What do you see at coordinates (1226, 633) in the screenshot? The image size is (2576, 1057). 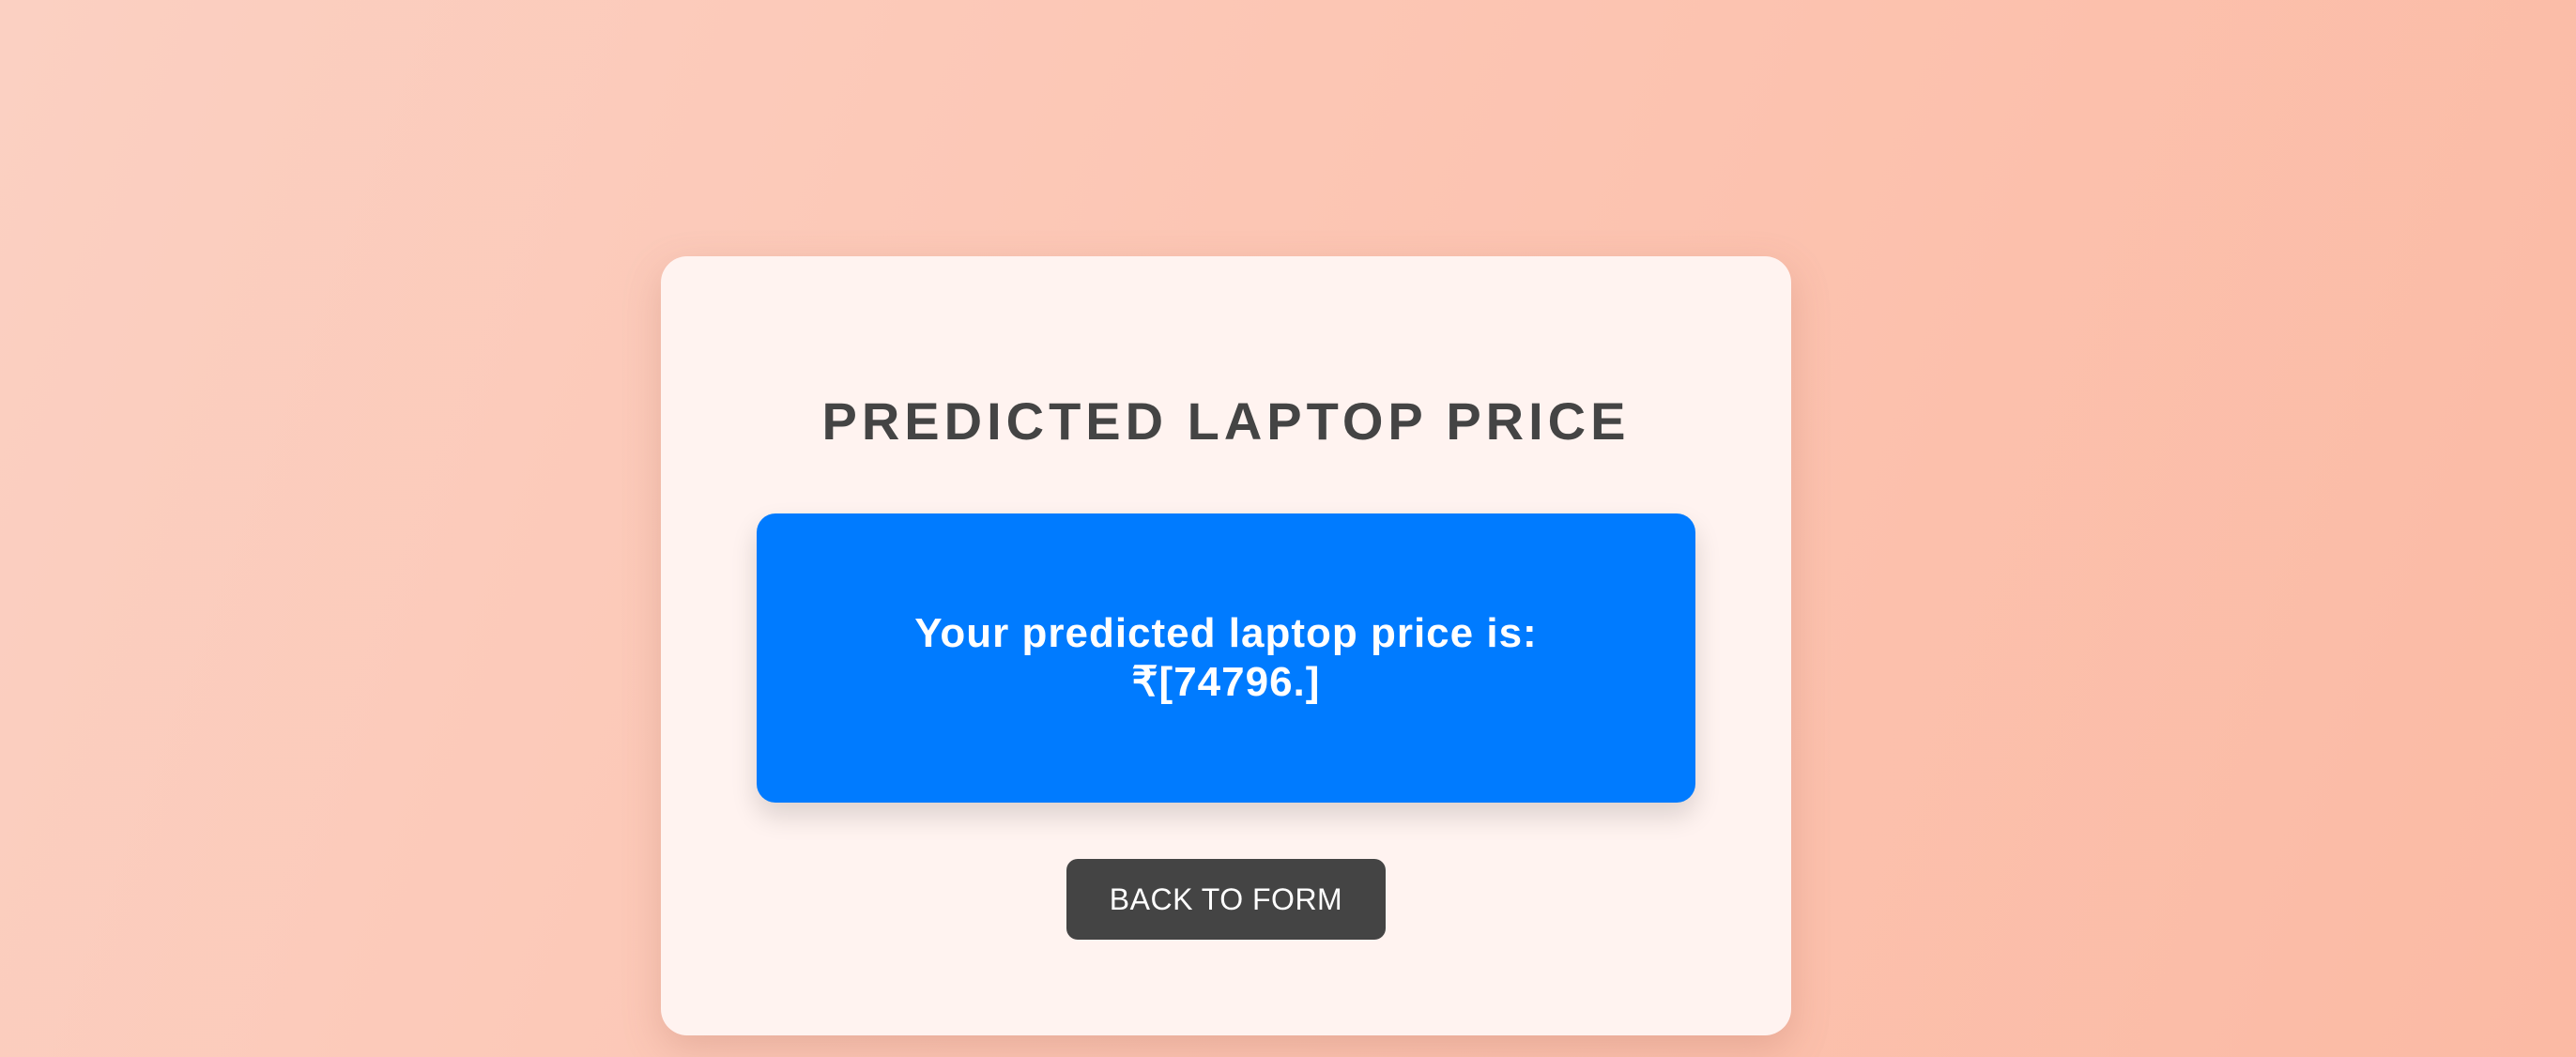 I see `prediction-label: Your predicted laptop price is:` at bounding box center [1226, 633].